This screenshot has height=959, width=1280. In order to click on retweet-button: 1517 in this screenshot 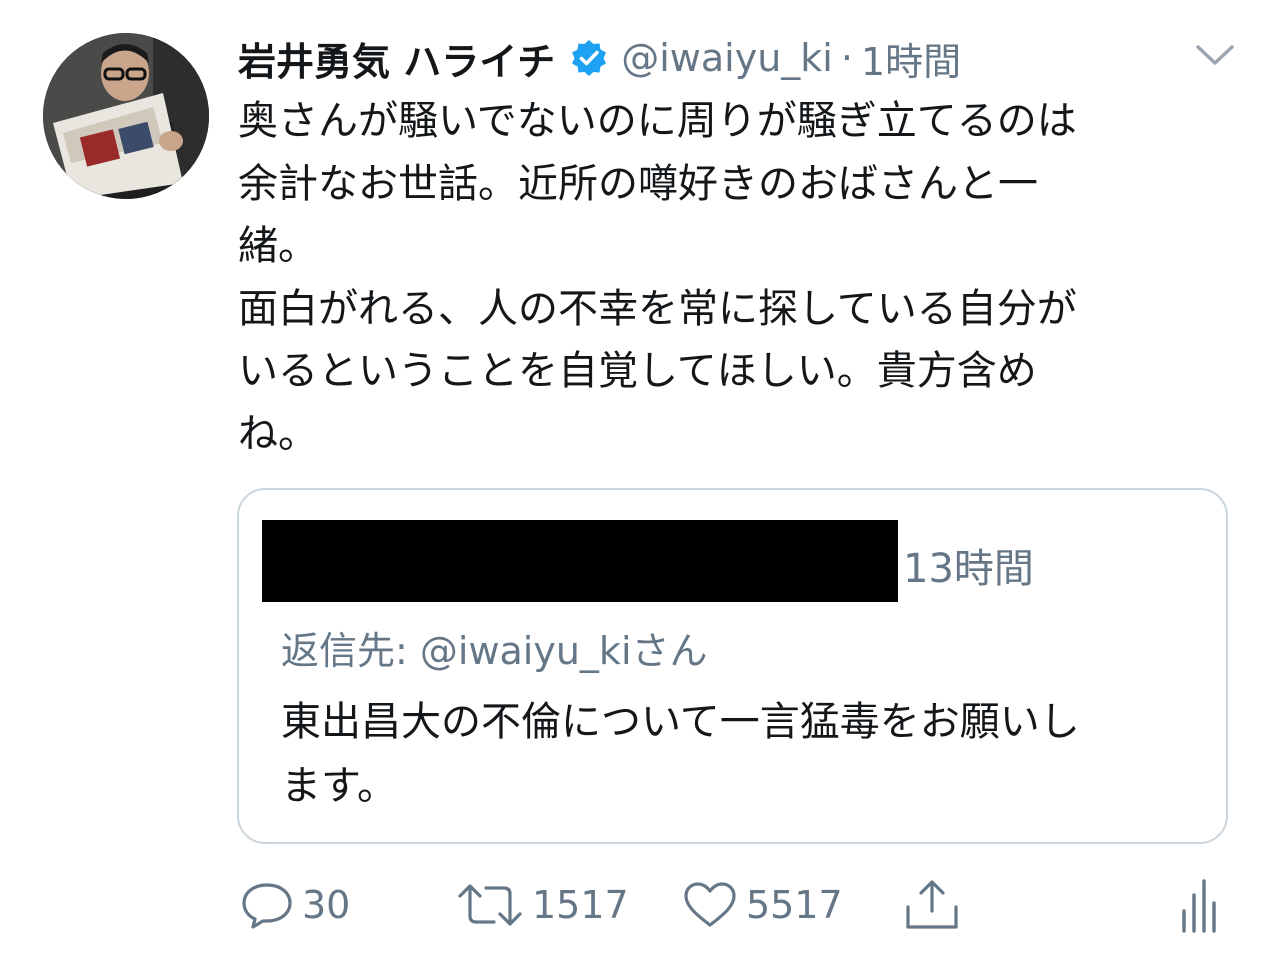, I will do `click(542, 905)`.